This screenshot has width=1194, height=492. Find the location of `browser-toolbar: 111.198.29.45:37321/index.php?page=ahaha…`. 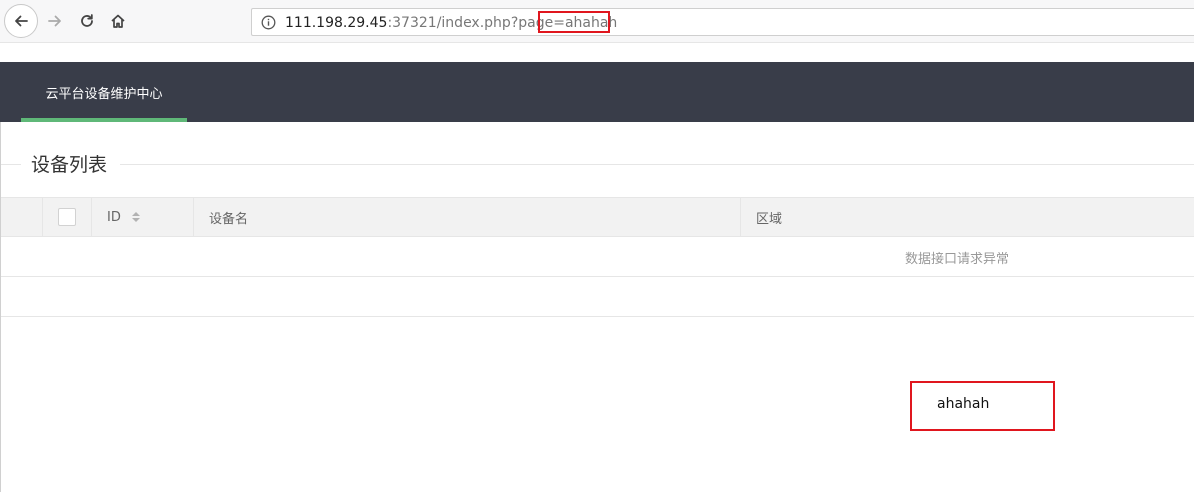

browser-toolbar: 111.198.29.45:37321/index.php?page=ahaha… is located at coordinates (597, 21).